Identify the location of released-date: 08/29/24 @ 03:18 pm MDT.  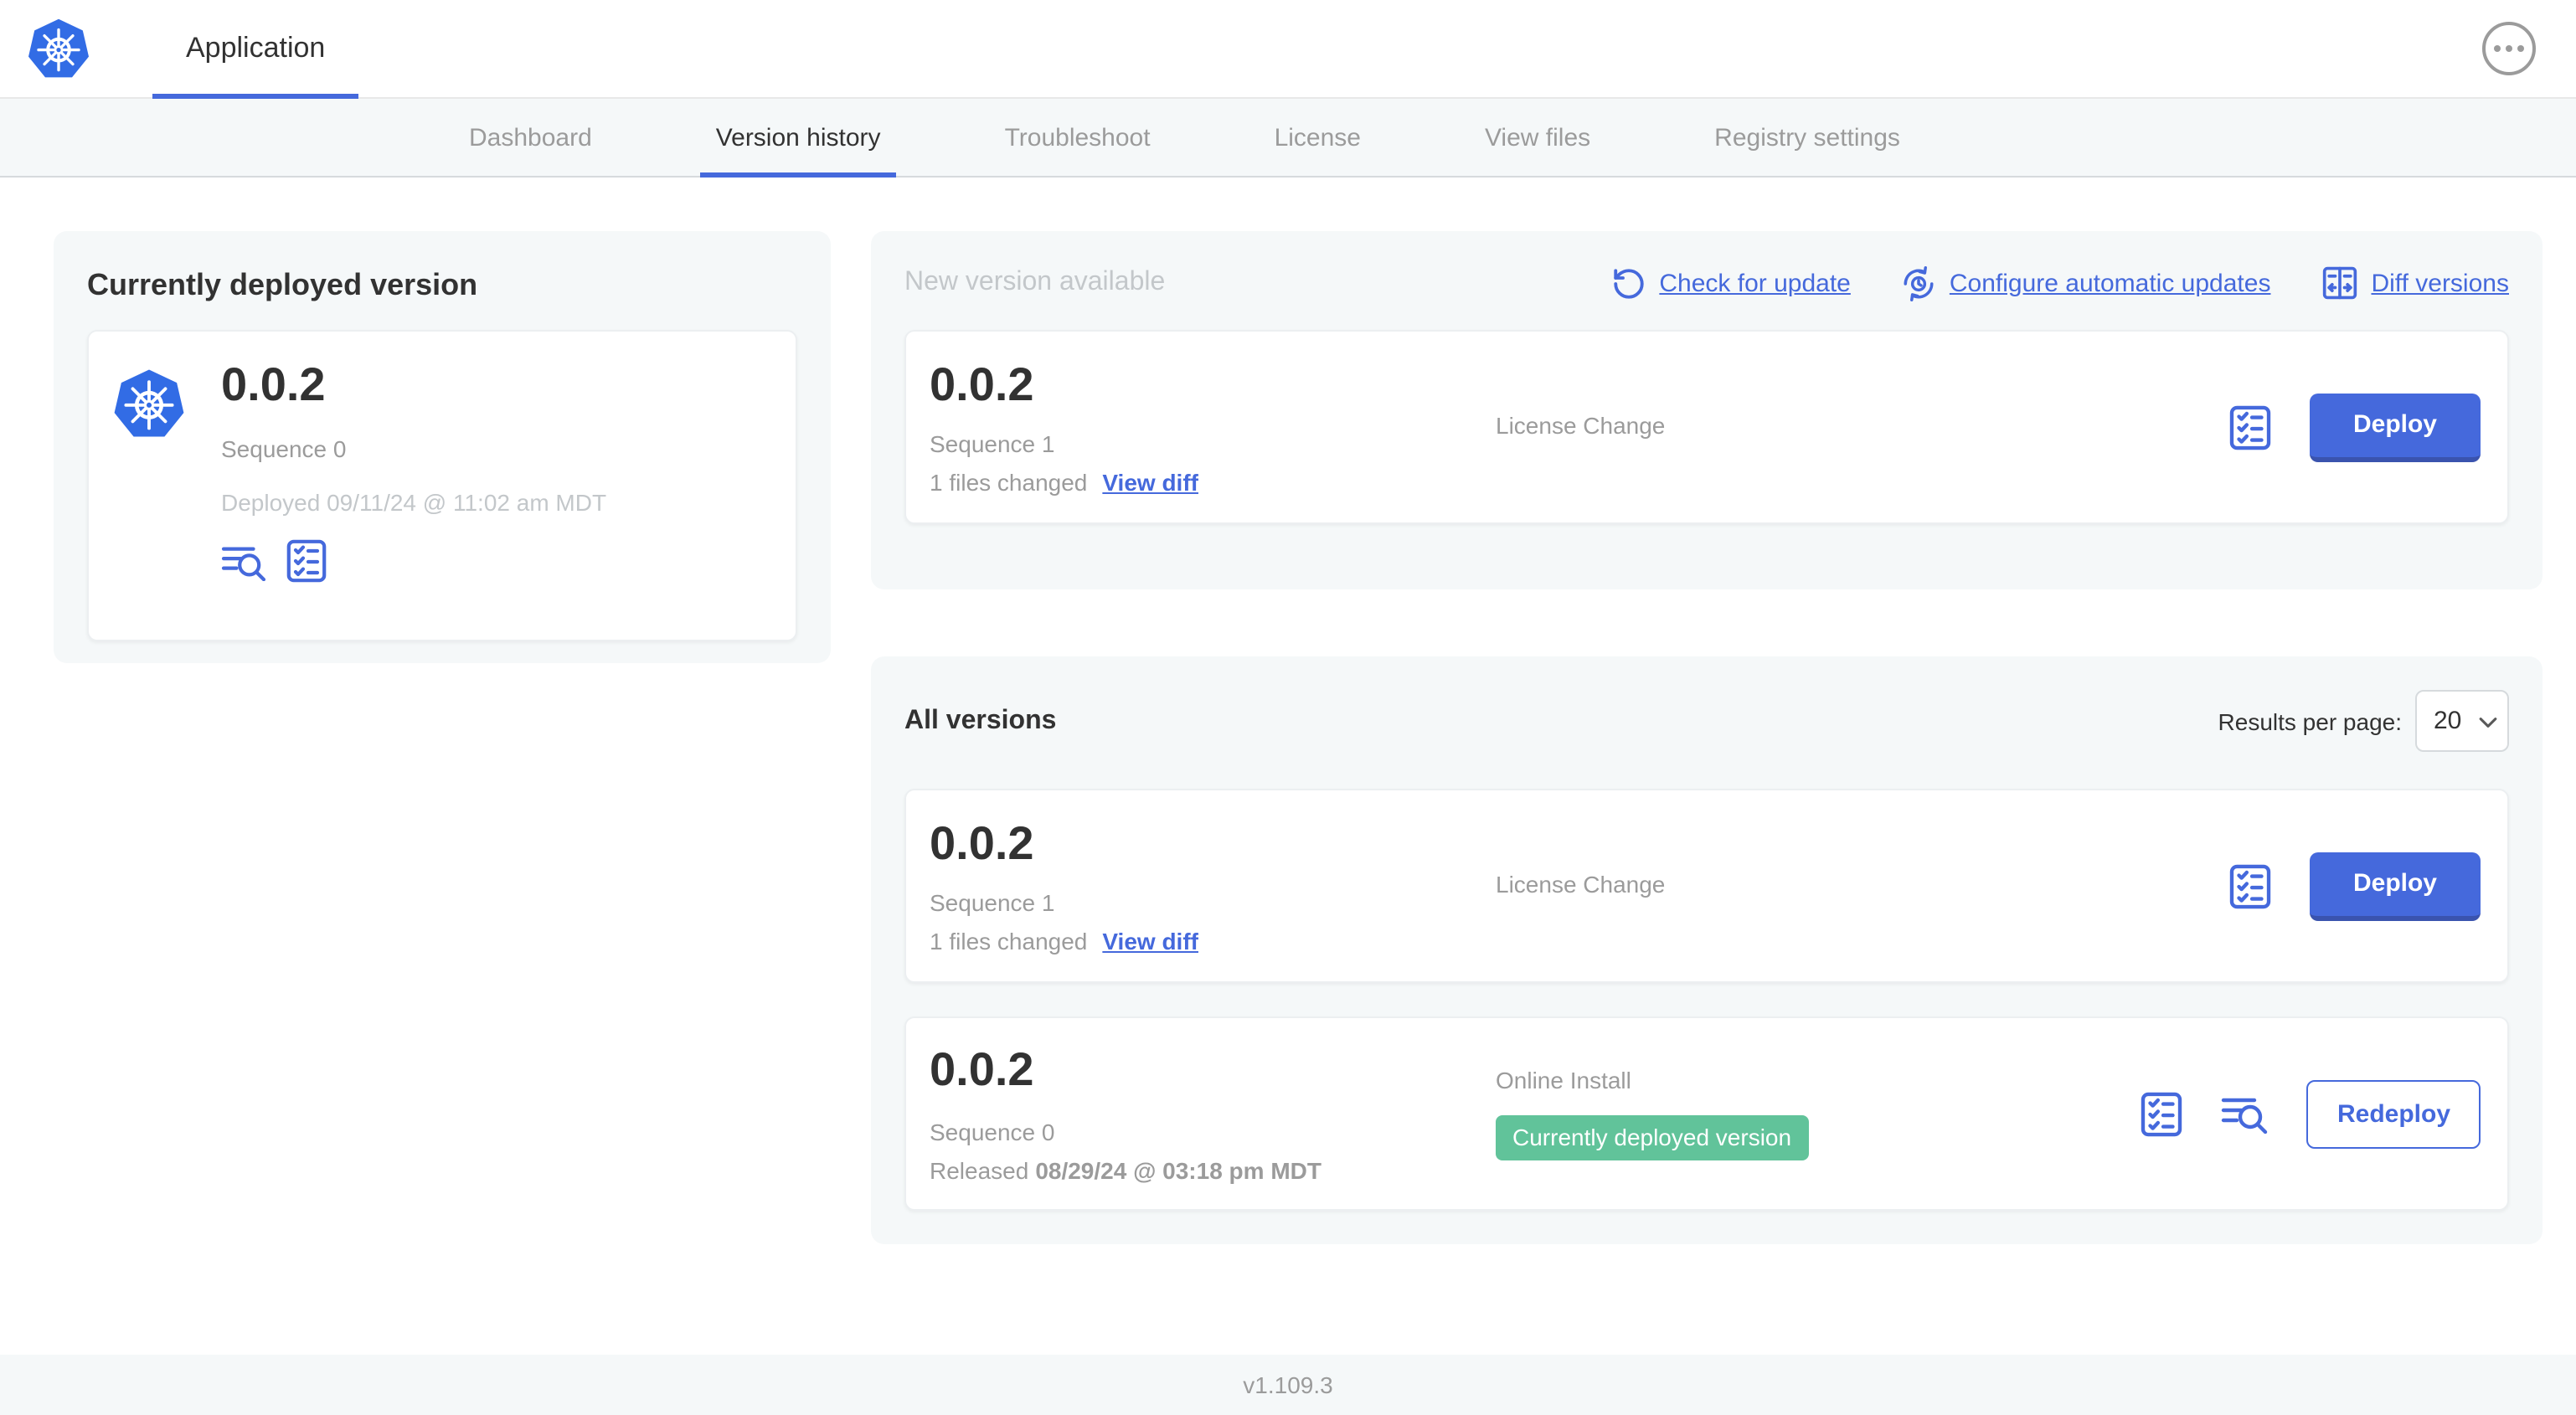
(1178, 1170).